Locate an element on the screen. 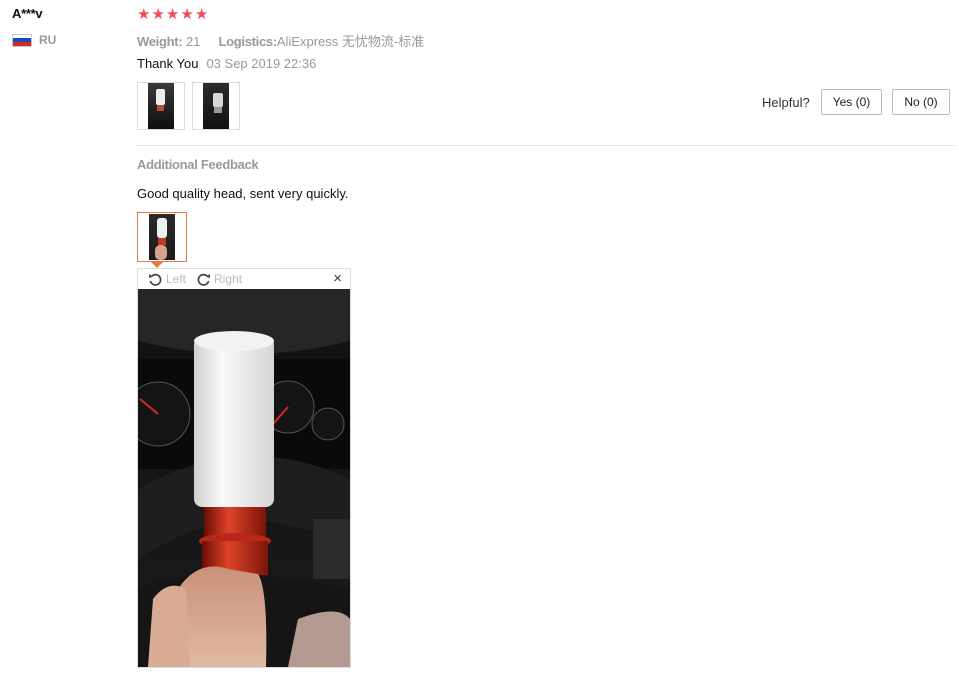  russia-flag-icon is located at coordinates (22, 40).